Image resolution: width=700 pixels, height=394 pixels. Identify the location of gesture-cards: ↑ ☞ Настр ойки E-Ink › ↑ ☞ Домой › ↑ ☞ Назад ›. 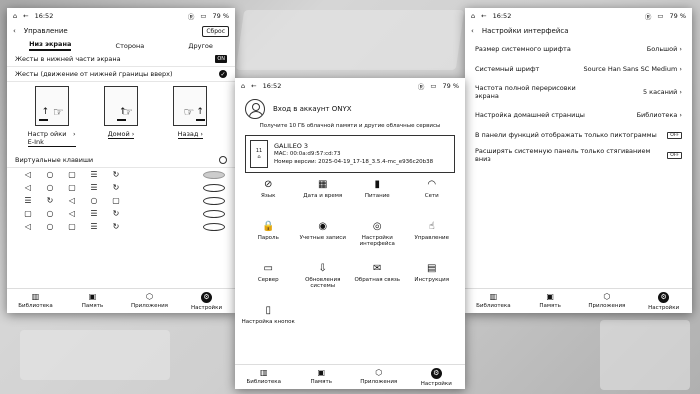
(121, 114).